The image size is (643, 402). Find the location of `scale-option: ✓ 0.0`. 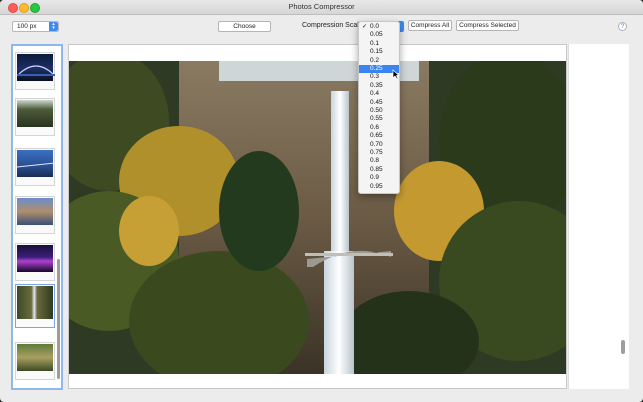

scale-option: ✓ 0.0 is located at coordinates (379, 27).